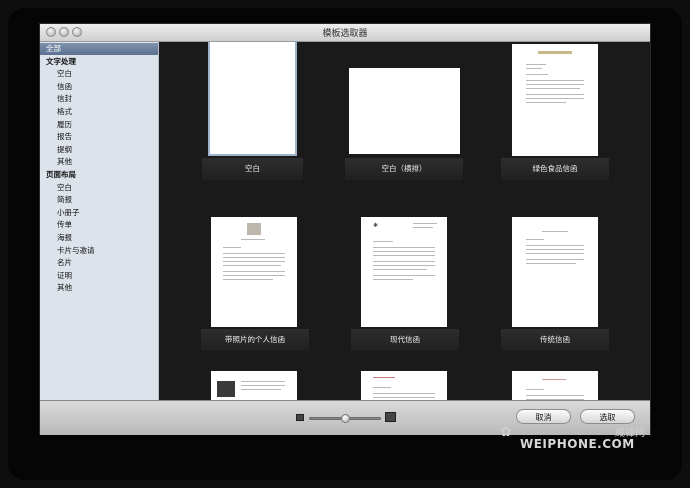 The image size is (690, 488). I want to click on template-label: 空白, so click(252, 168).